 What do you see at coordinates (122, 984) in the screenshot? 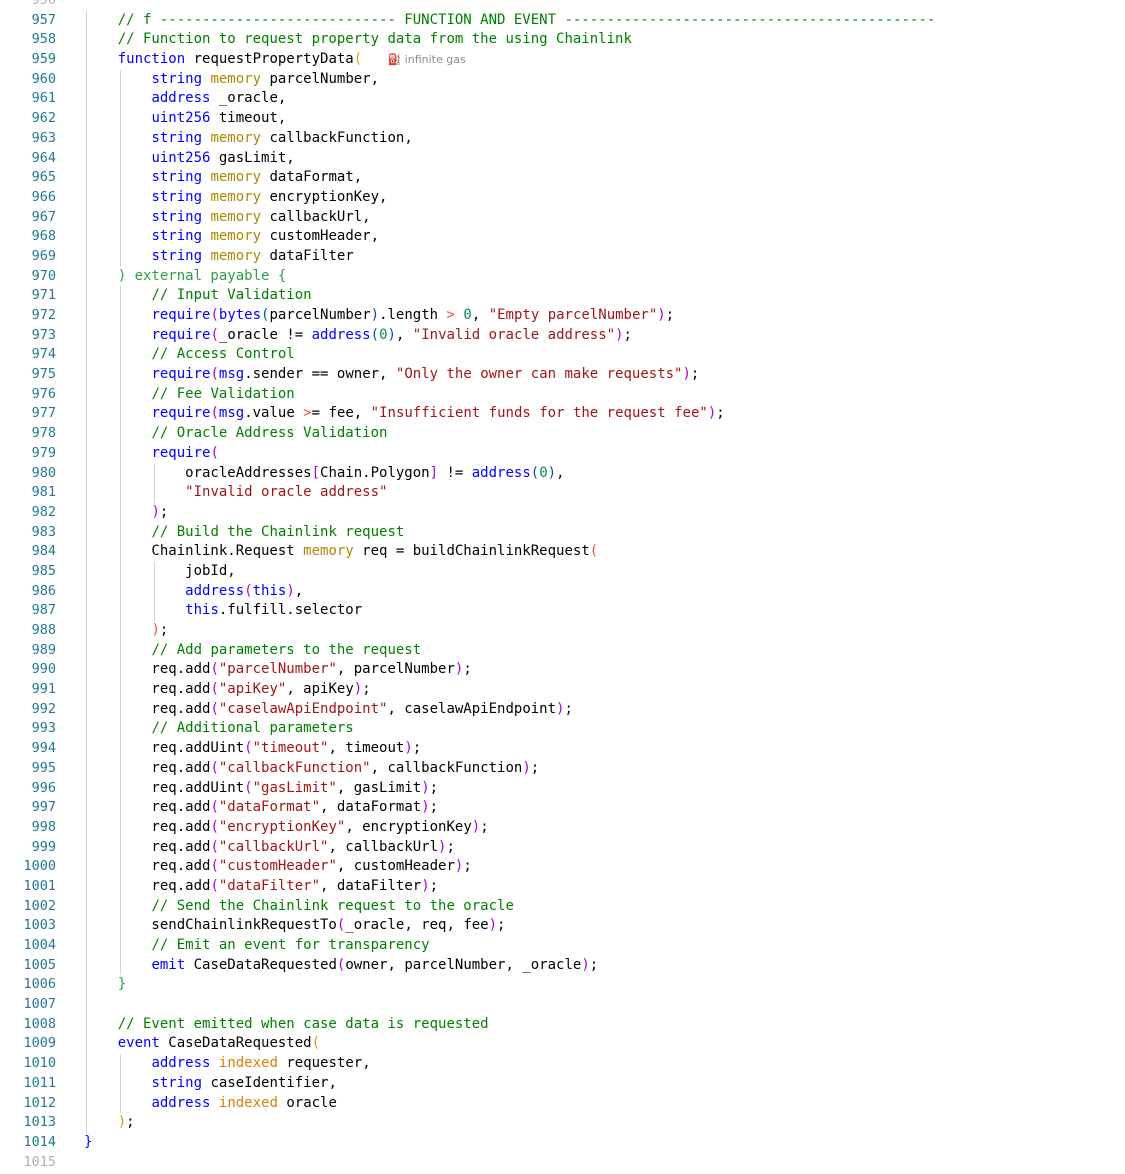
I see `code-text: }` at bounding box center [122, 984].